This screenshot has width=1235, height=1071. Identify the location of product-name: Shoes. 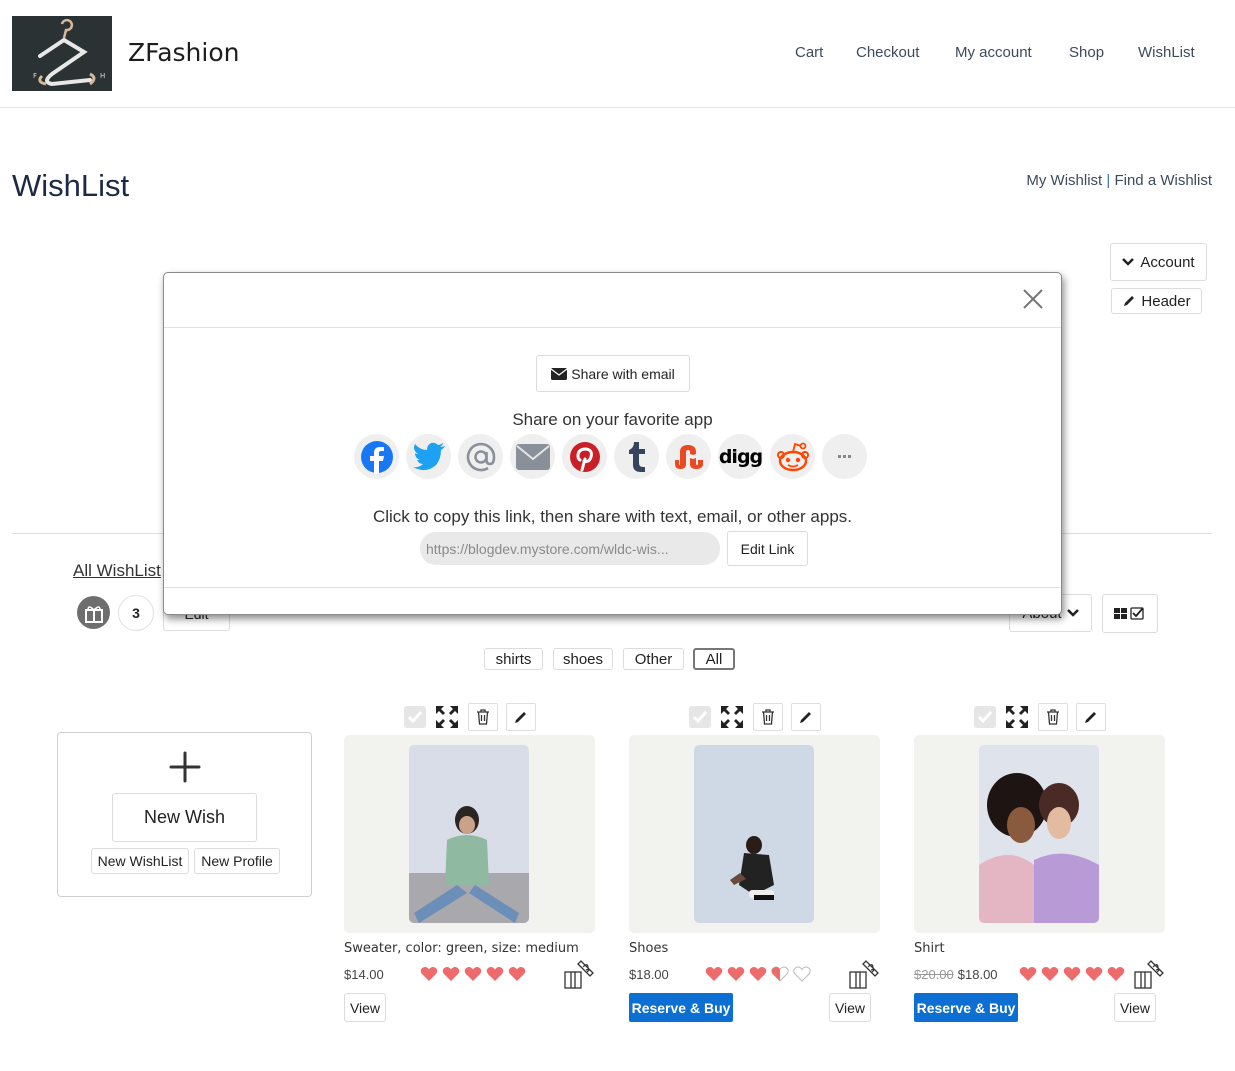
(648, 948).